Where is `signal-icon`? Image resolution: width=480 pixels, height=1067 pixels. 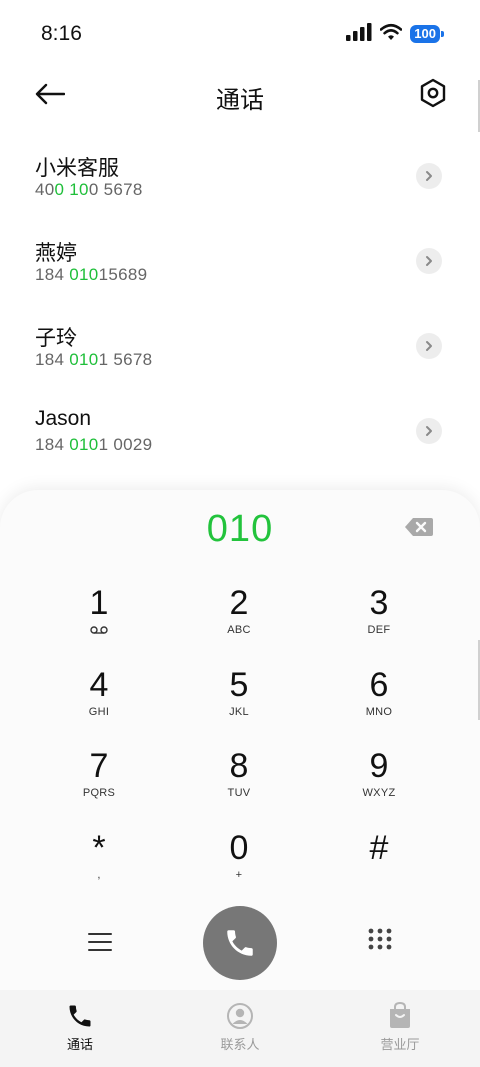 signal-icon is located at coordinates (359, 34).